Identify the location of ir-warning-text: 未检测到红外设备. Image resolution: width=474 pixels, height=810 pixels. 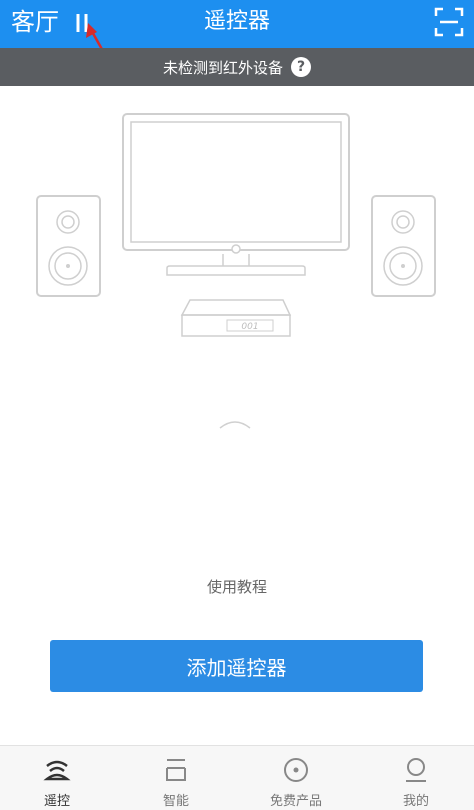
(222, 67).